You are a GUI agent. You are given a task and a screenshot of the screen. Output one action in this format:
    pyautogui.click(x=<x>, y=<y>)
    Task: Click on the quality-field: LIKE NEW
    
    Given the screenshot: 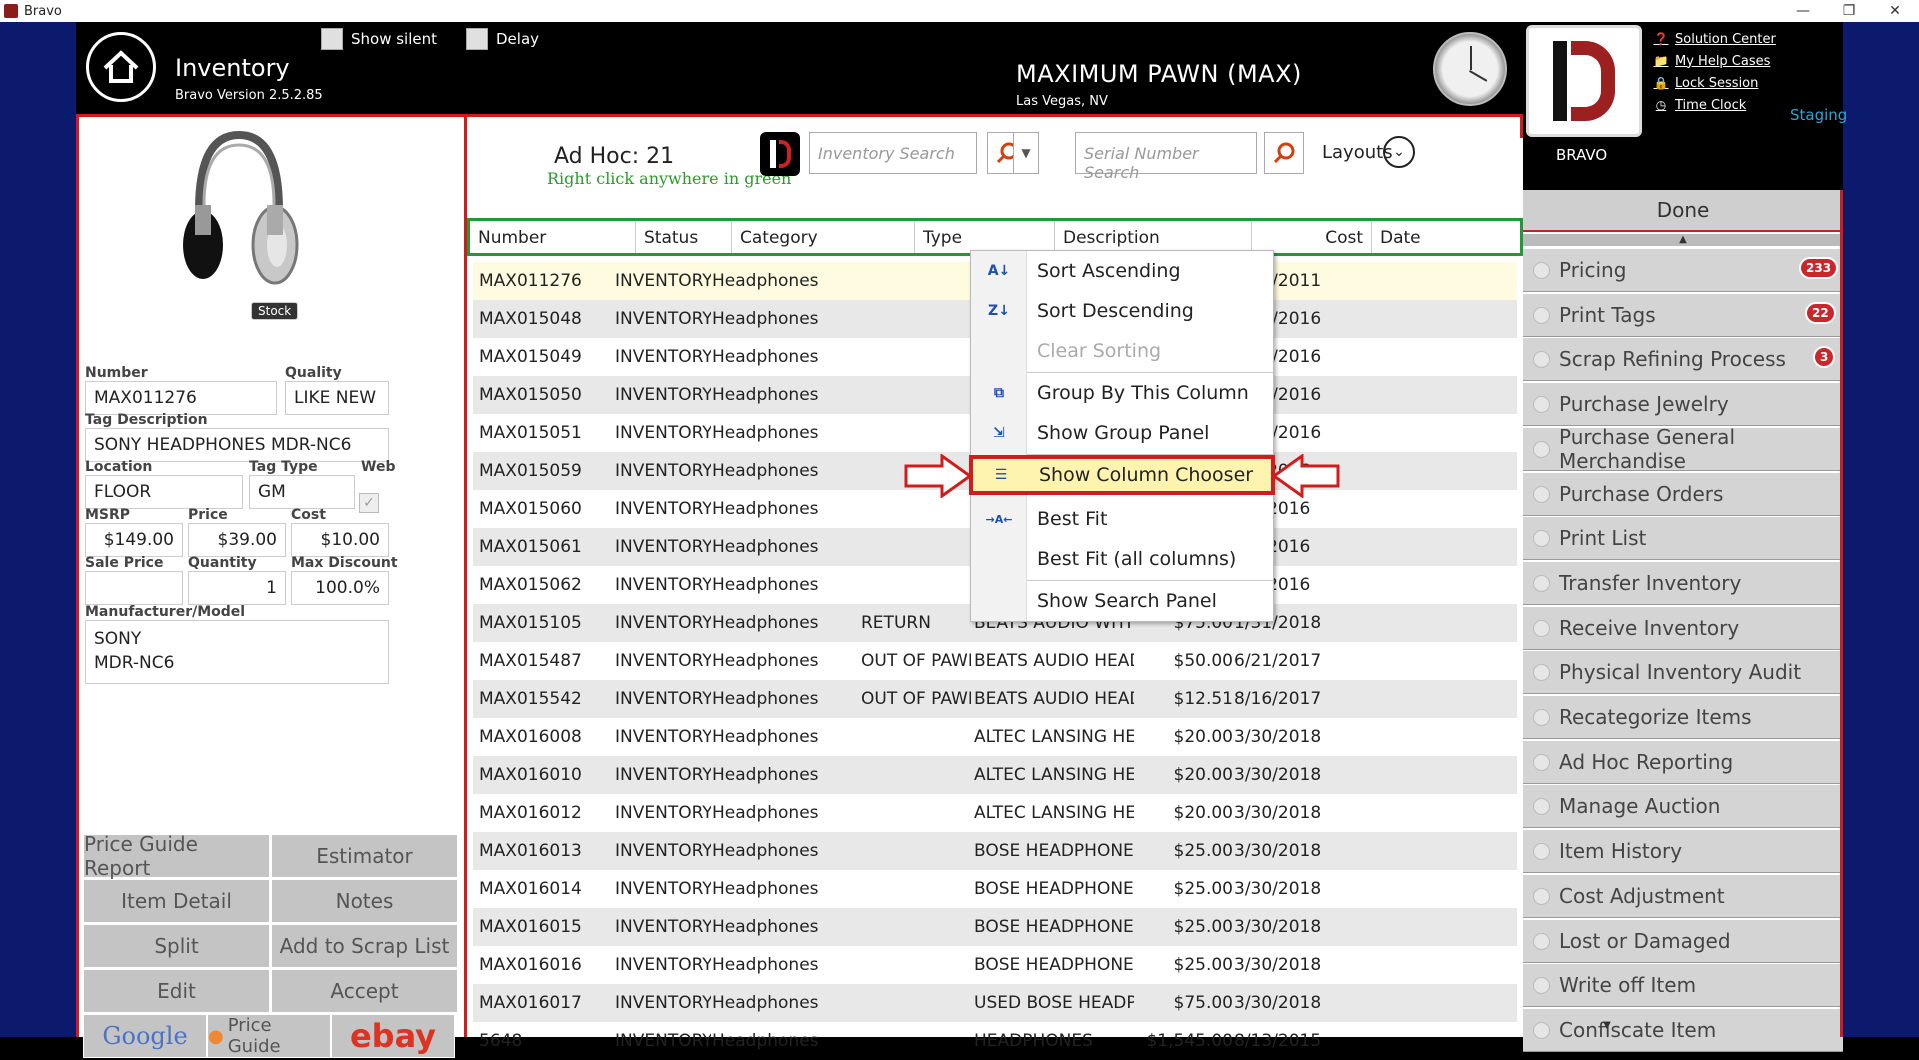 What is the action you would take?
    pyautogui.click(x=337, y=398)
    